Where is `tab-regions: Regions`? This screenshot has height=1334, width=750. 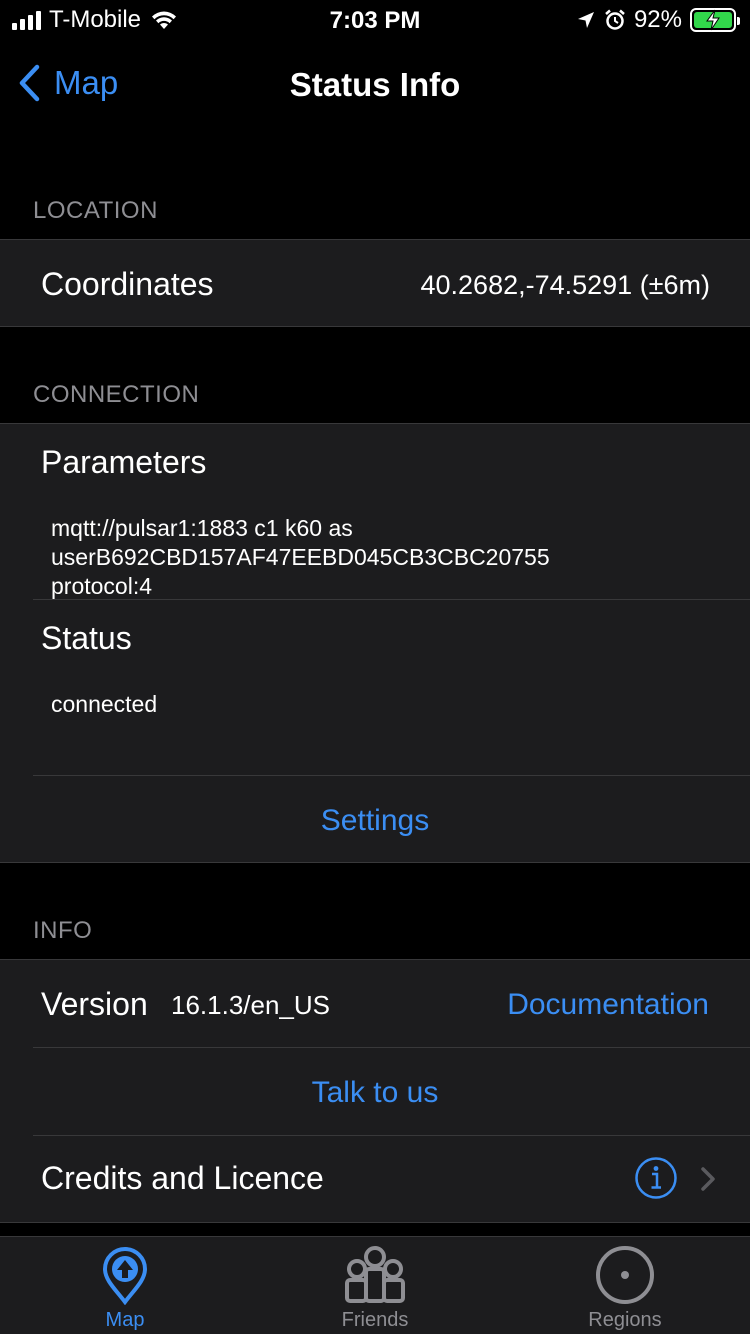
tab-regions: Regions is located at coordinates (625, 1285).